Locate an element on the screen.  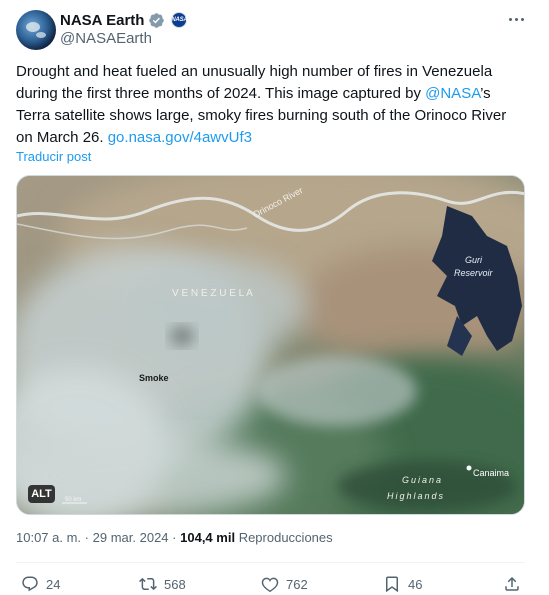
bookmark-button: 46 is located at coordinates (402, 584).